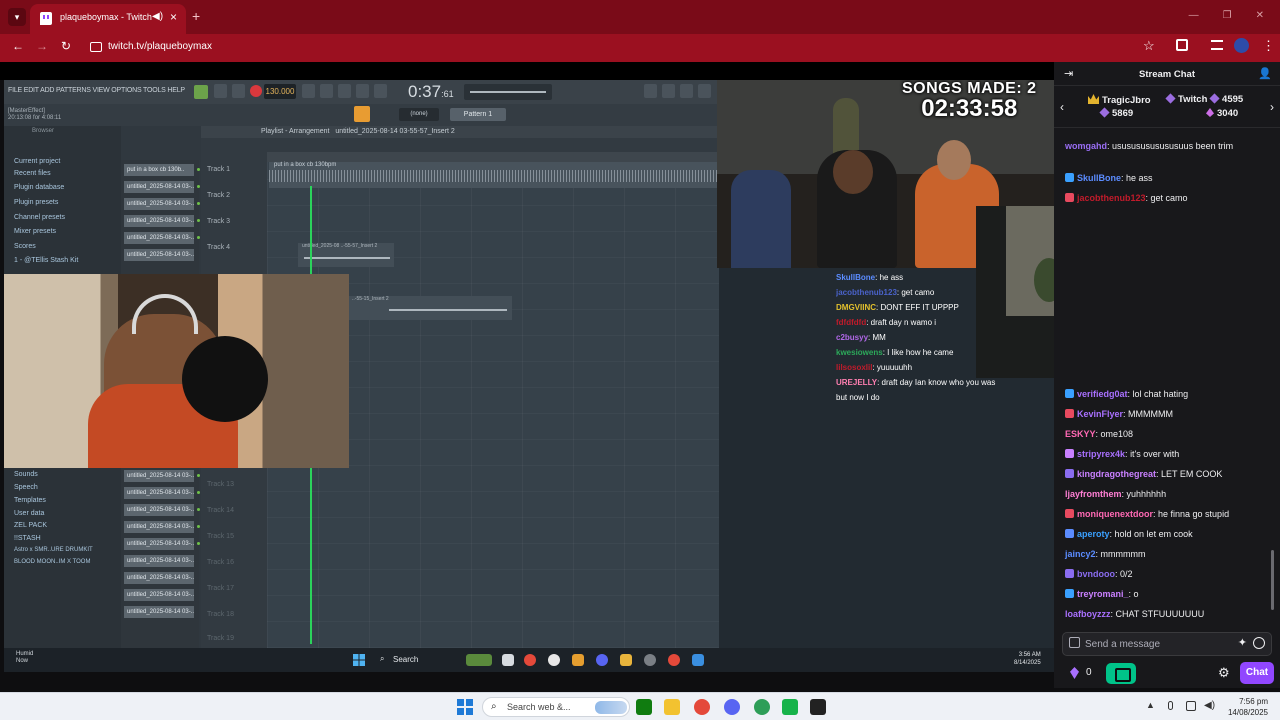 The height and width of the screenshot is (720, 1280). I want to click on leaderboard-entry: TragicJbro, so click(1119, 100).